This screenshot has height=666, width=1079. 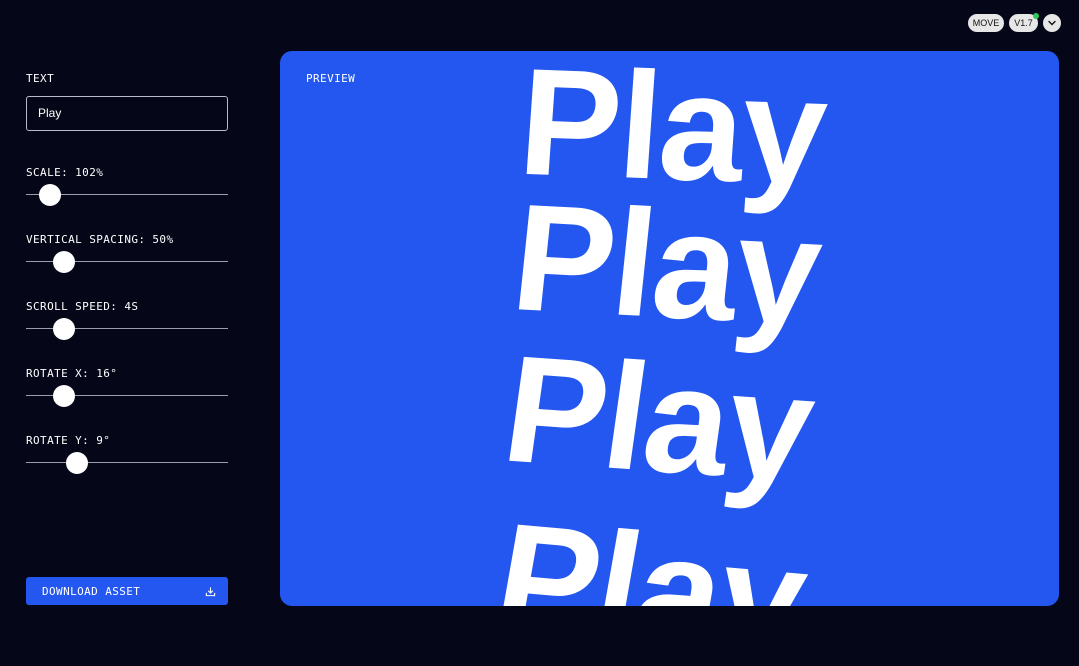 I want to click on chevron-down-icon, so click(x=1052, y=23).